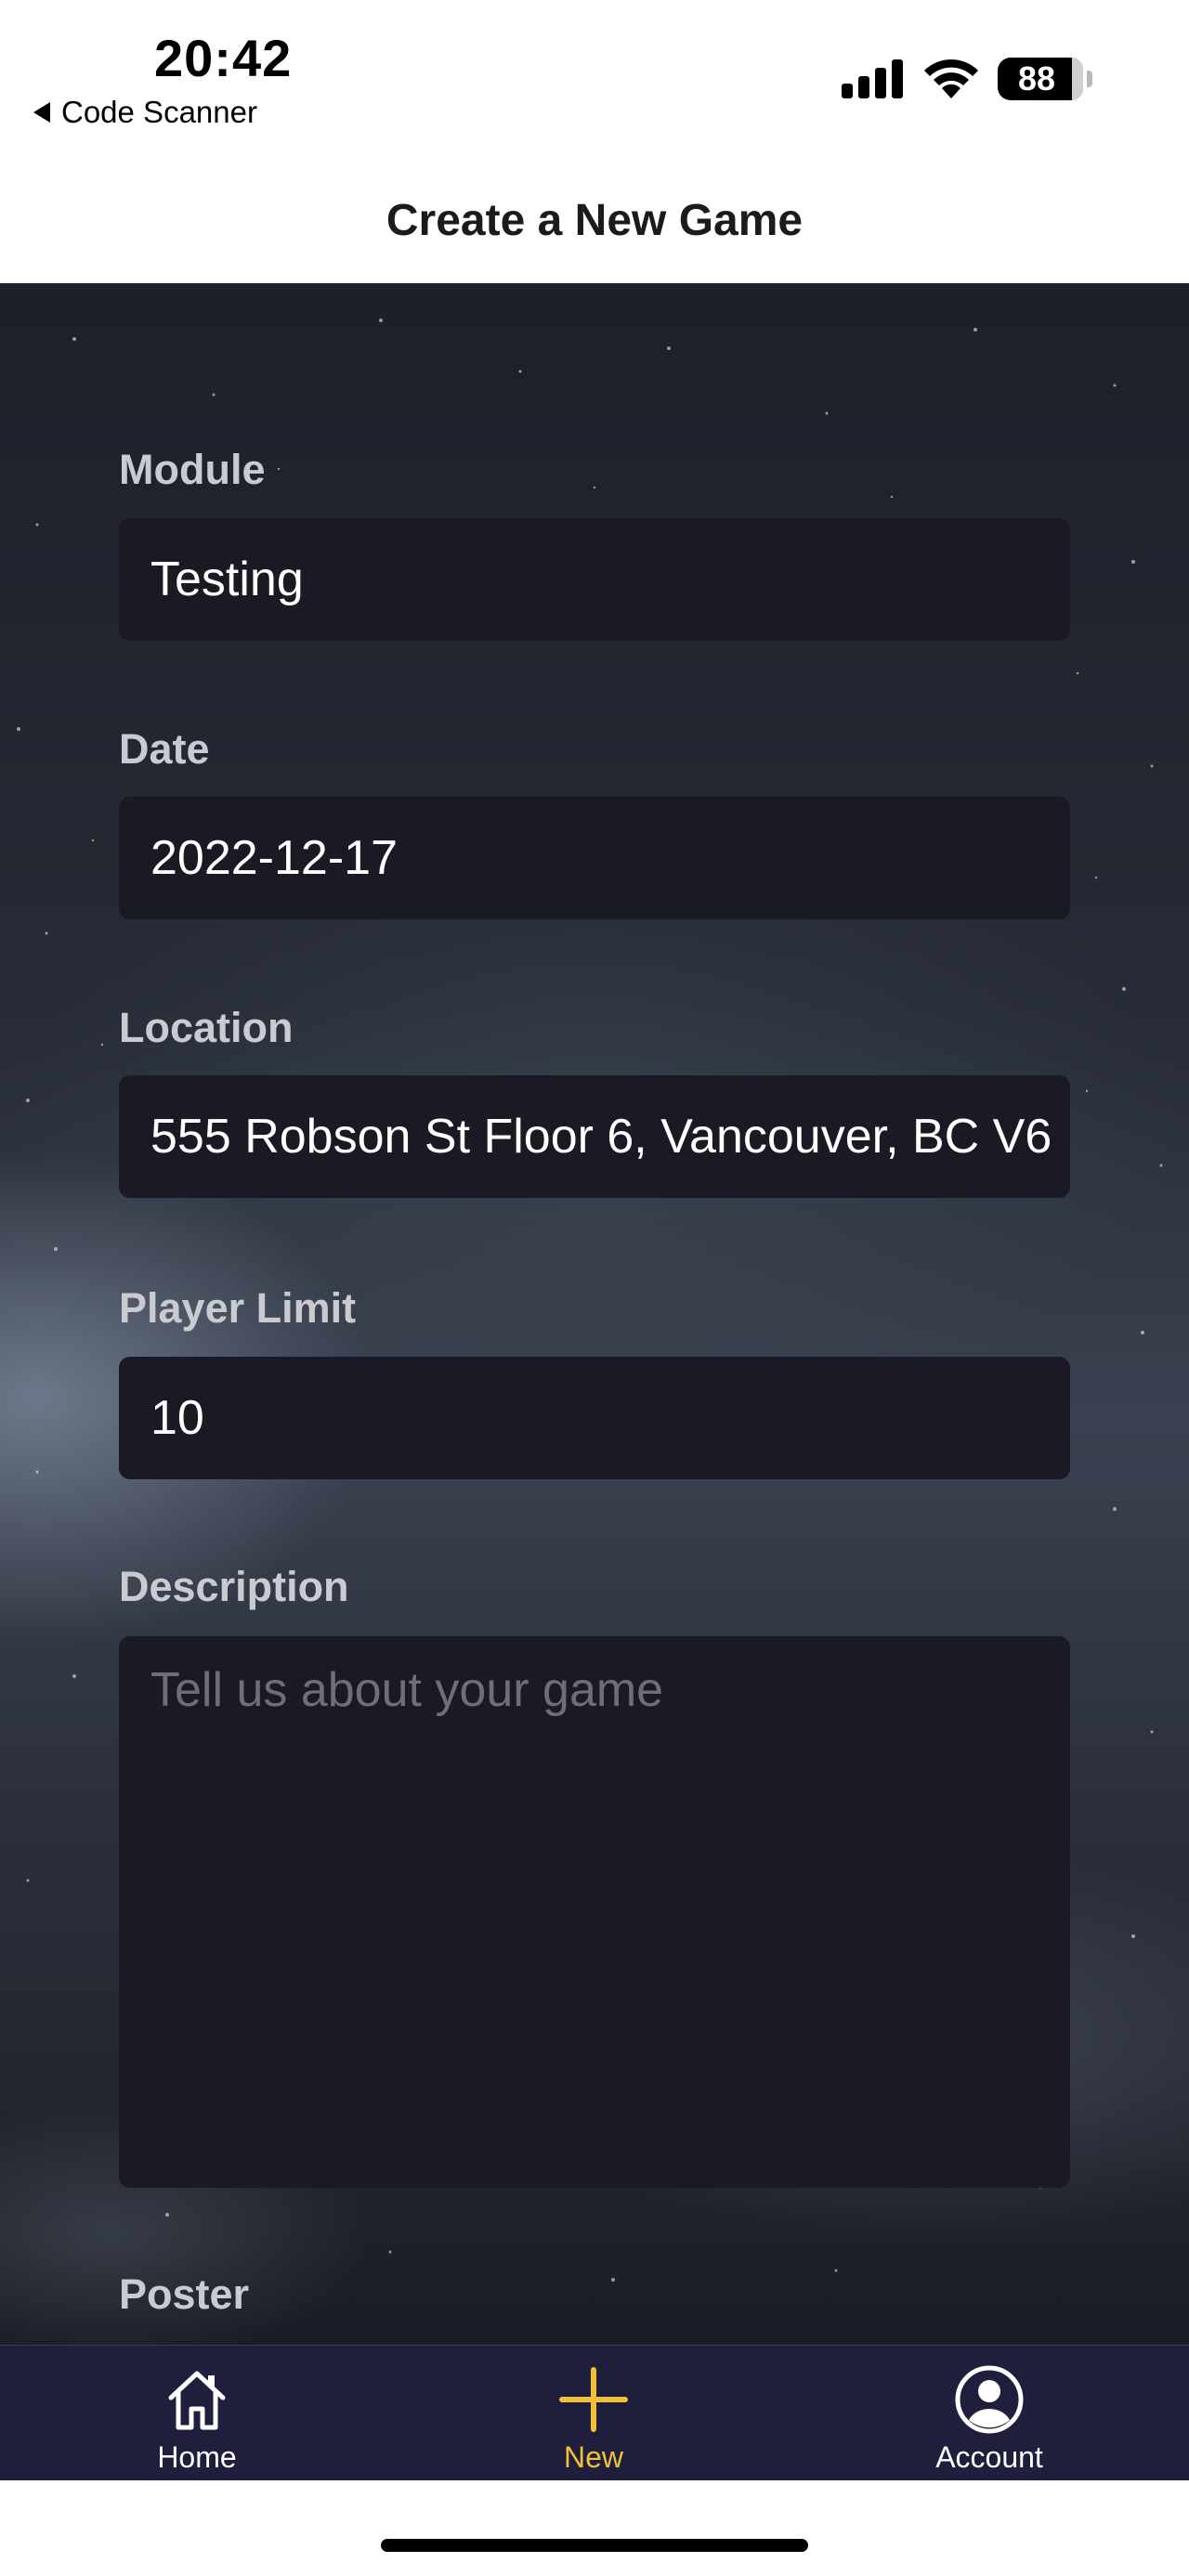  I want to click on location-input: 555 Robson St Floor 6, Vancouver, BC V6, so click(594, 1136).